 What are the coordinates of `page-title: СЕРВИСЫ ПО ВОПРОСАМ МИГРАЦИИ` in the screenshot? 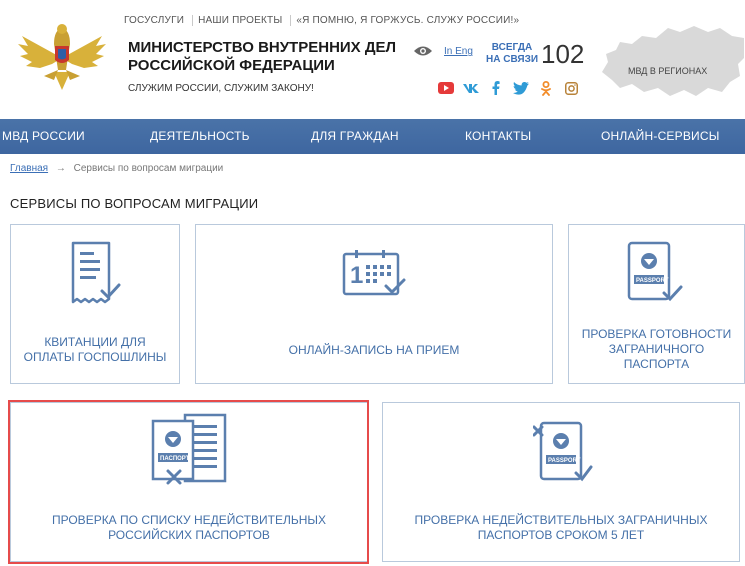 It's located at (134, 203).